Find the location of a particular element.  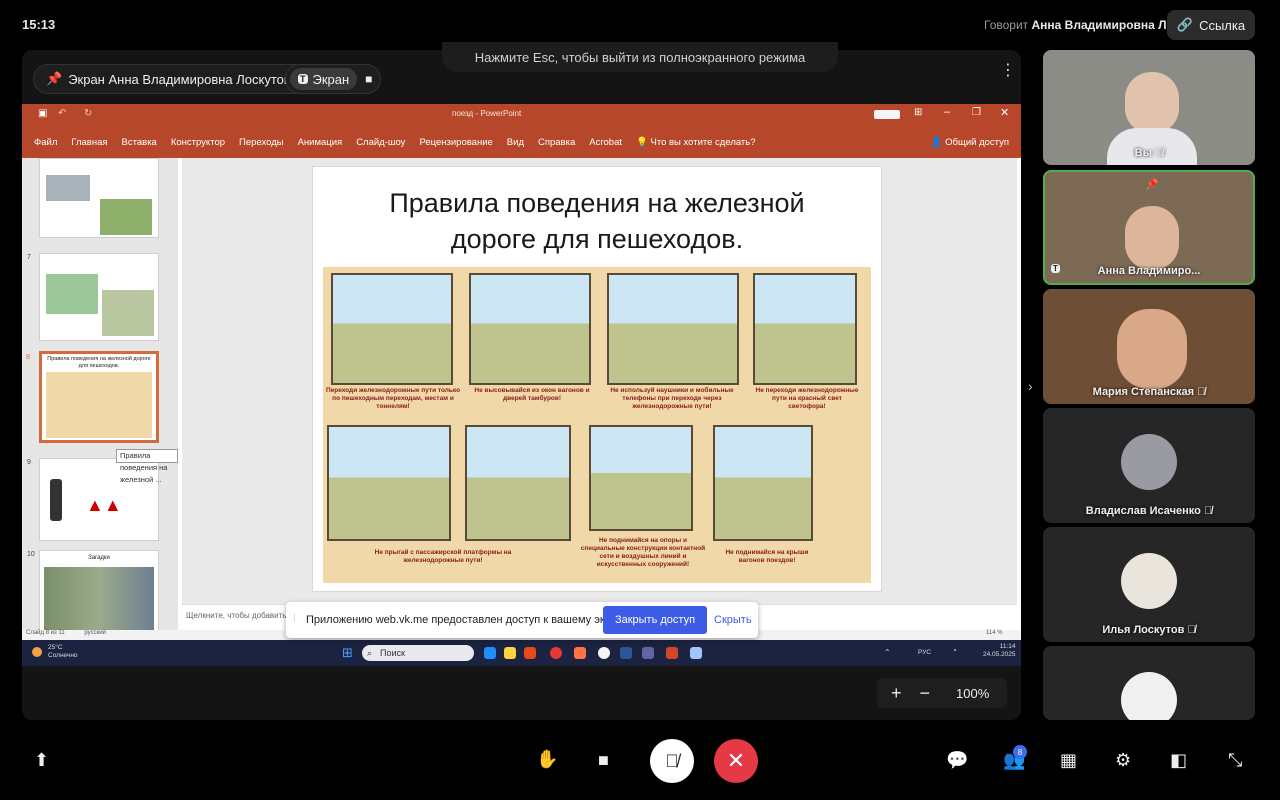

stop-sharing-button: Закрыть доступ is located at coordinates (655, 620).